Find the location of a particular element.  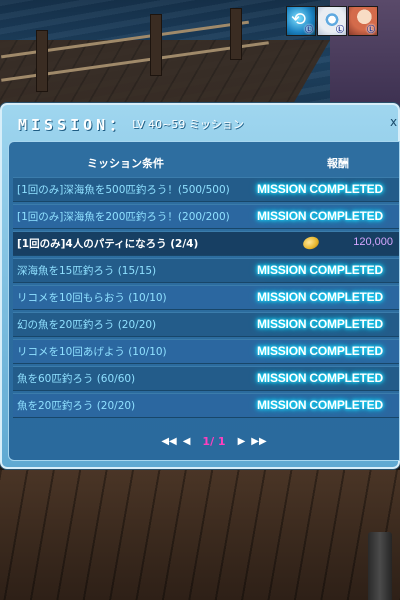

mission-name: [1回のみ]4人のパティになろう (2/4) is located at coordinates (108, 244).